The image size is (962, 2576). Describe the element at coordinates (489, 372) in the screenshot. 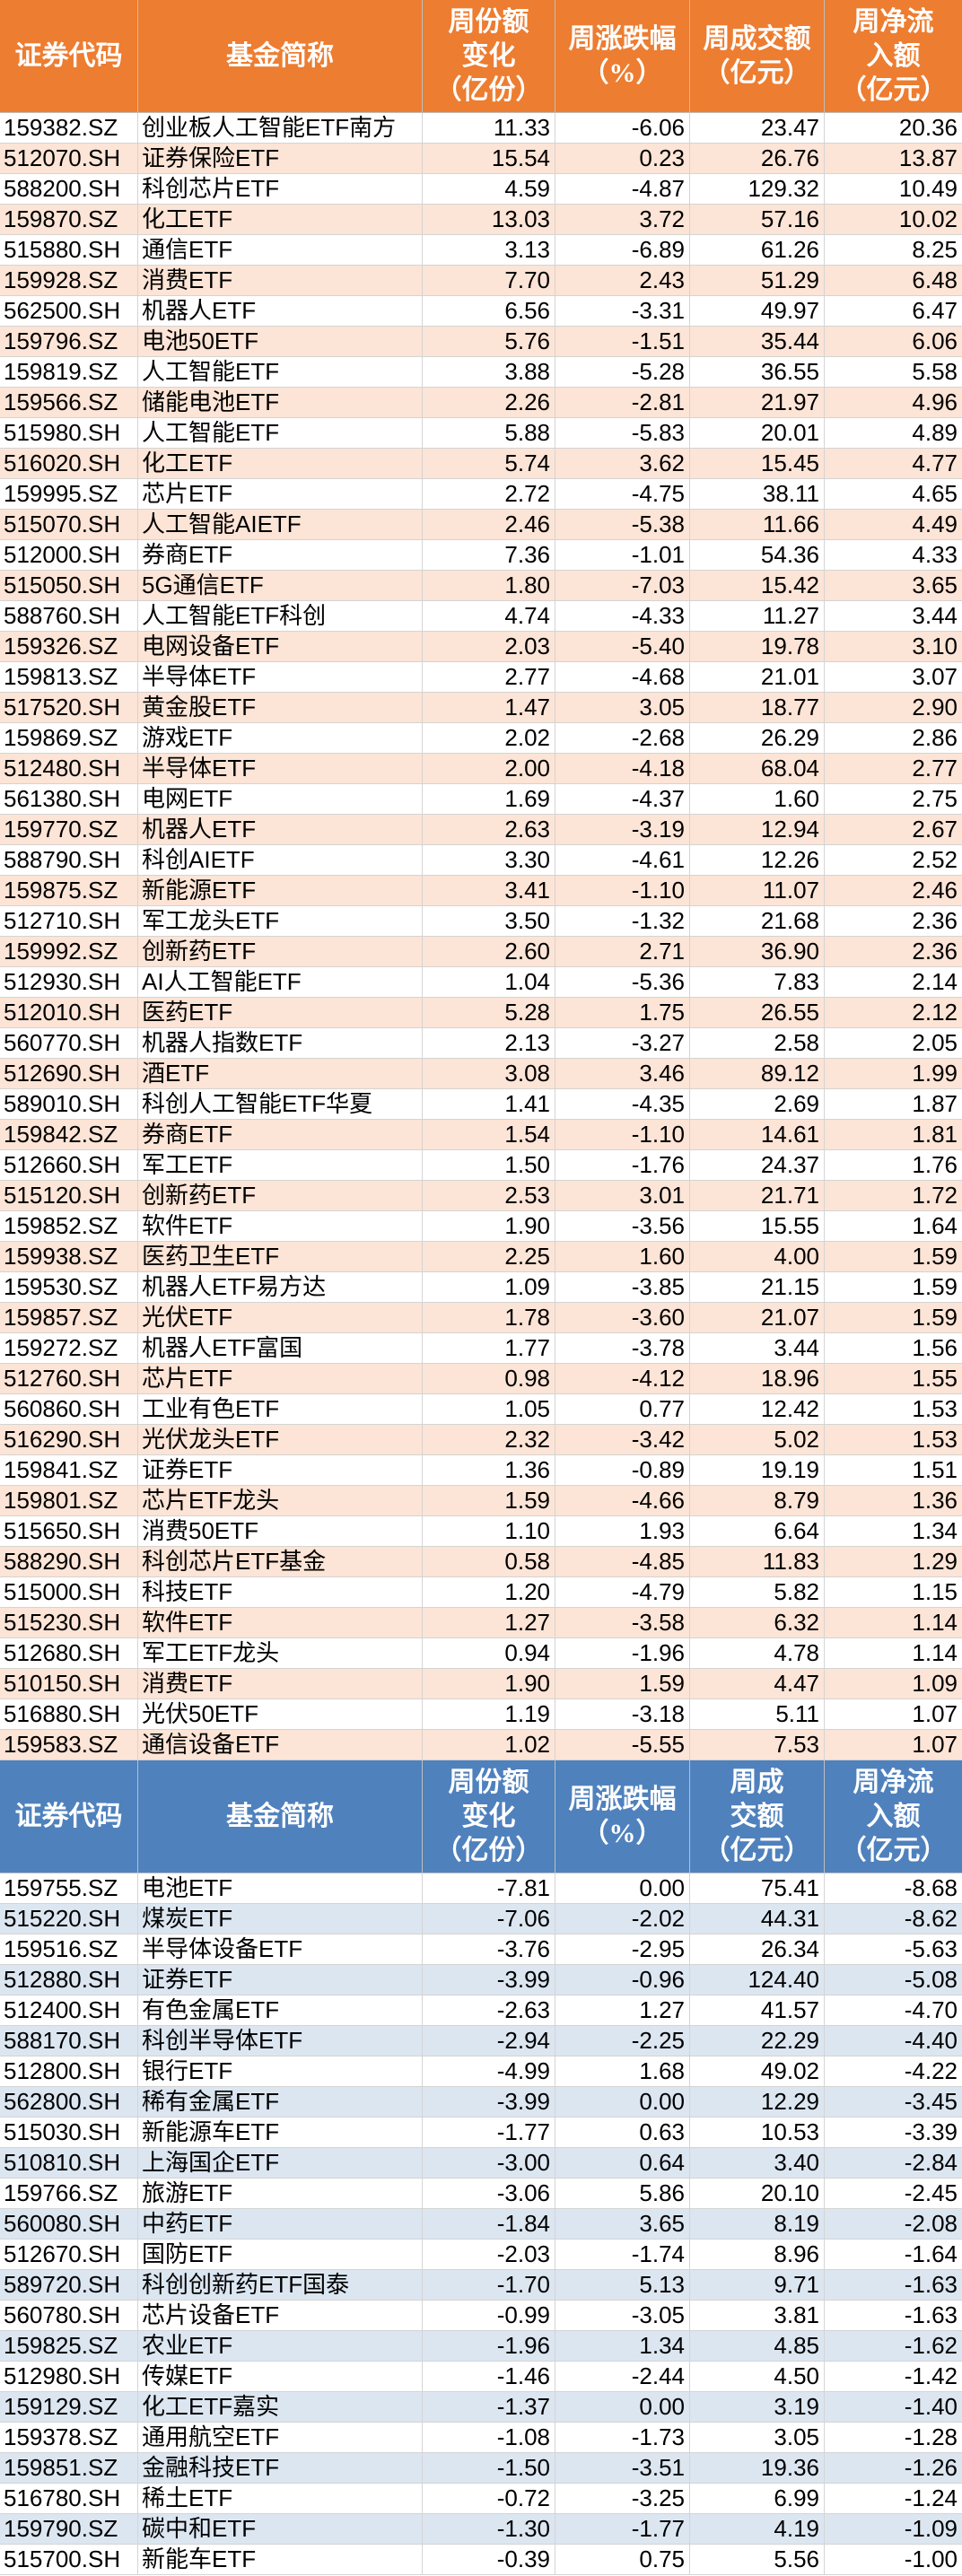

I see `share-change-cell: 3.88` at that location.